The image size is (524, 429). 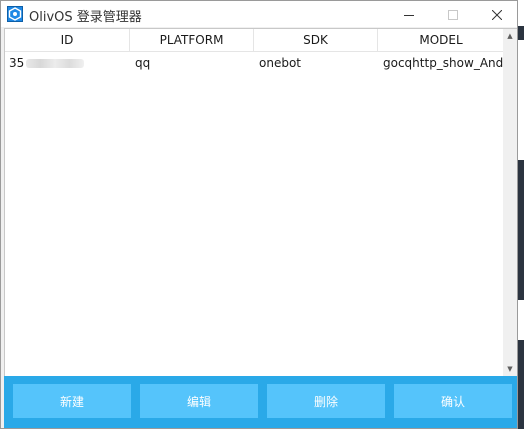 I want to click on close-icon, so click(x=497, y=14).